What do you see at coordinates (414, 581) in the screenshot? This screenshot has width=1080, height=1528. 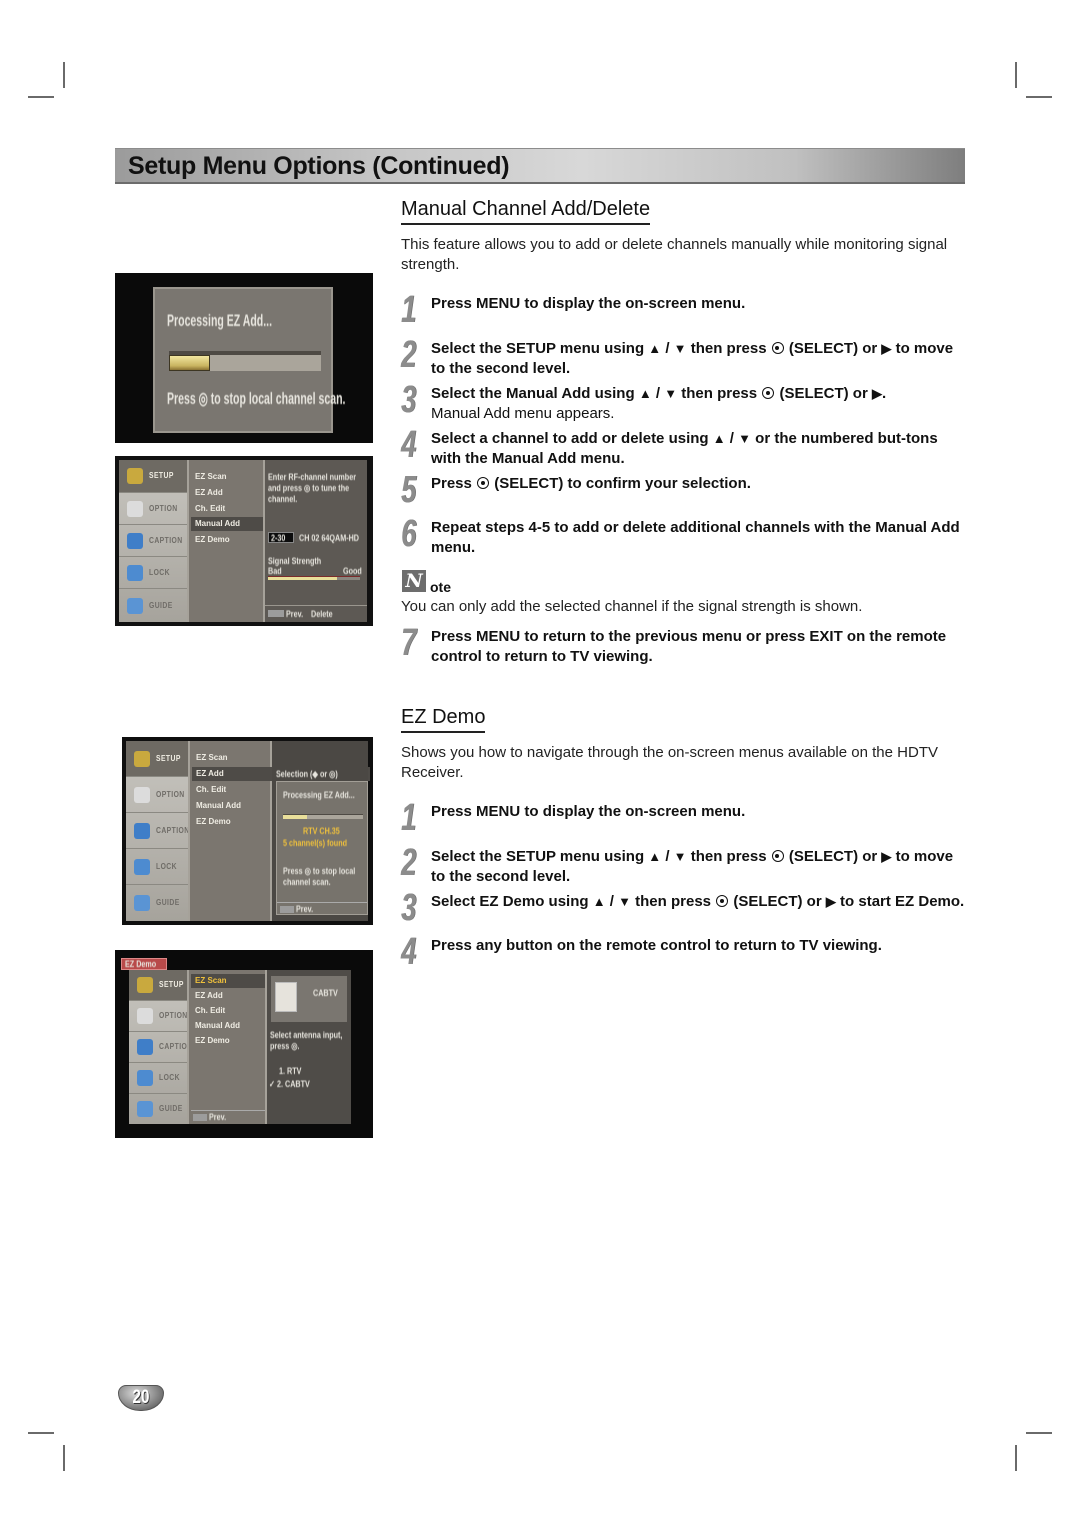 I see `note-icon: N` at bounding box center [414, 581].